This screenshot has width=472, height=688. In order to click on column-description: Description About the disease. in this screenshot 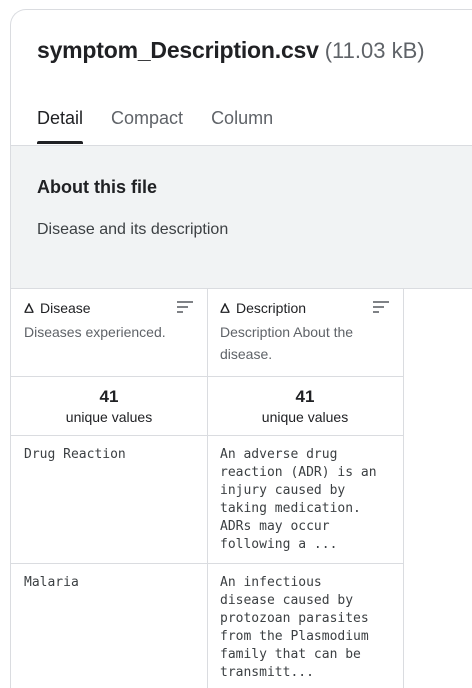, I will do `click(287, 343)`.